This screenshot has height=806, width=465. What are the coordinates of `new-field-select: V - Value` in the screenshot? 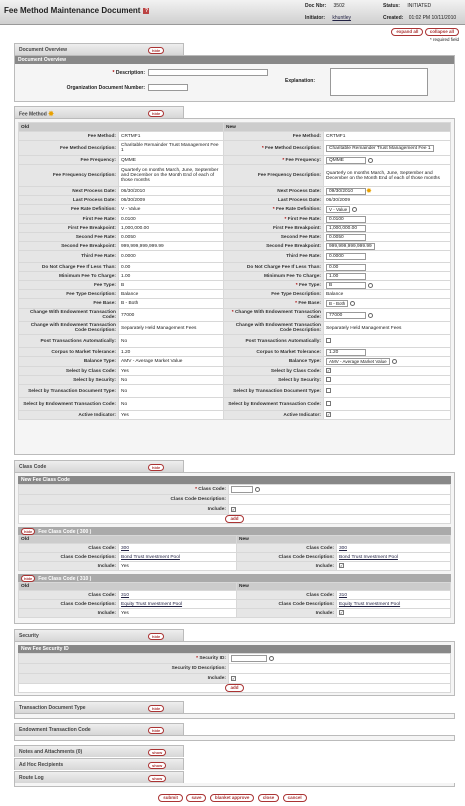 It's located at (338, 209).